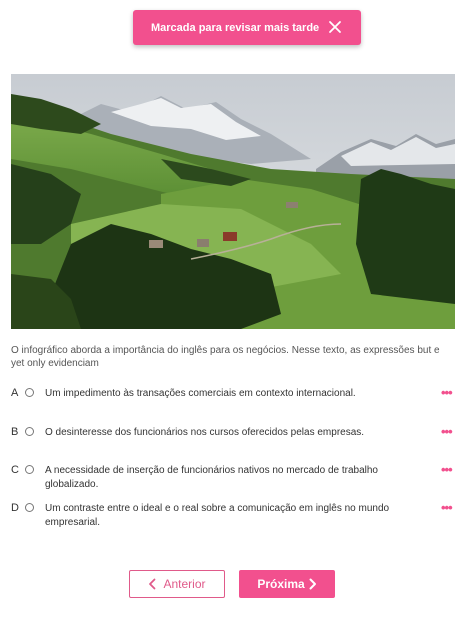 The width and height of the screenshot is (473, 633). I want to click on option-letter: A, so click(15, 393).